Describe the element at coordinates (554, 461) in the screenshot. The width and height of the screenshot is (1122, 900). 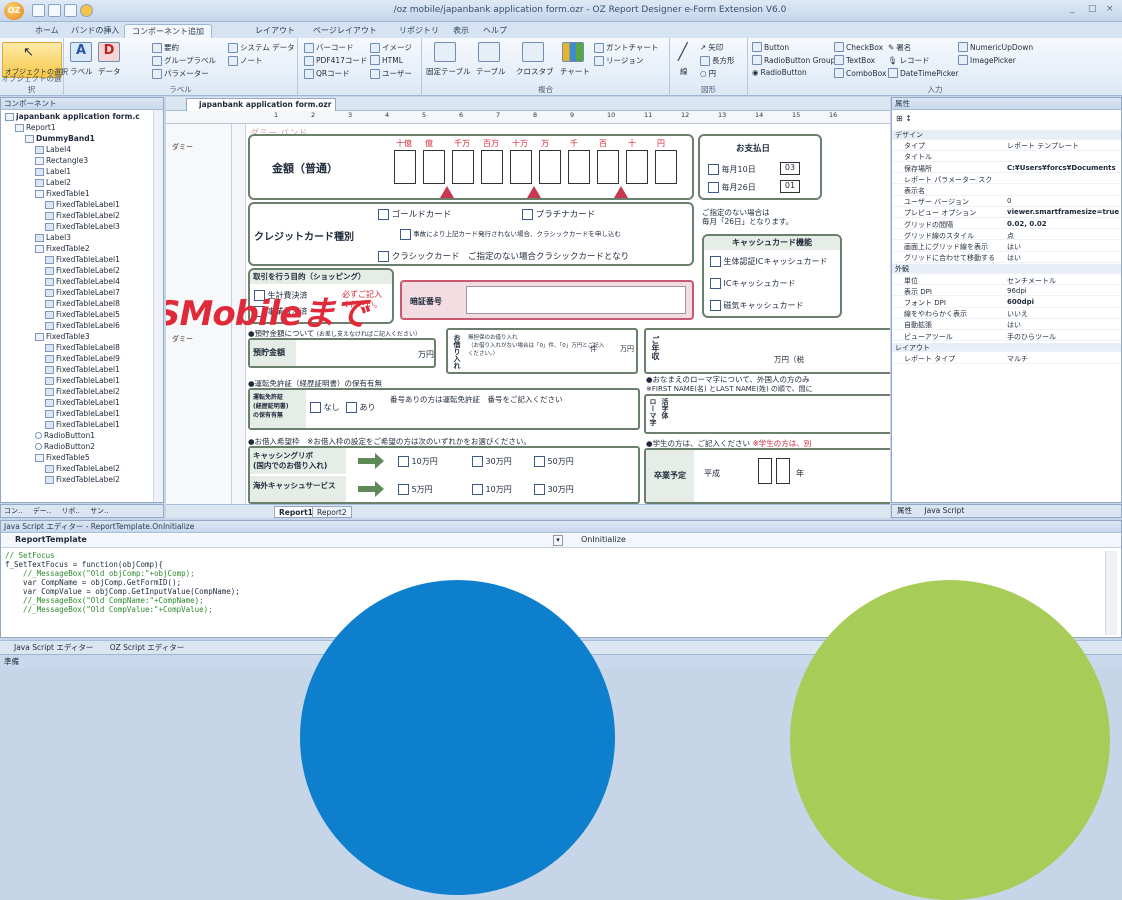
I see `cashing-opt3: 50万円` at that location.